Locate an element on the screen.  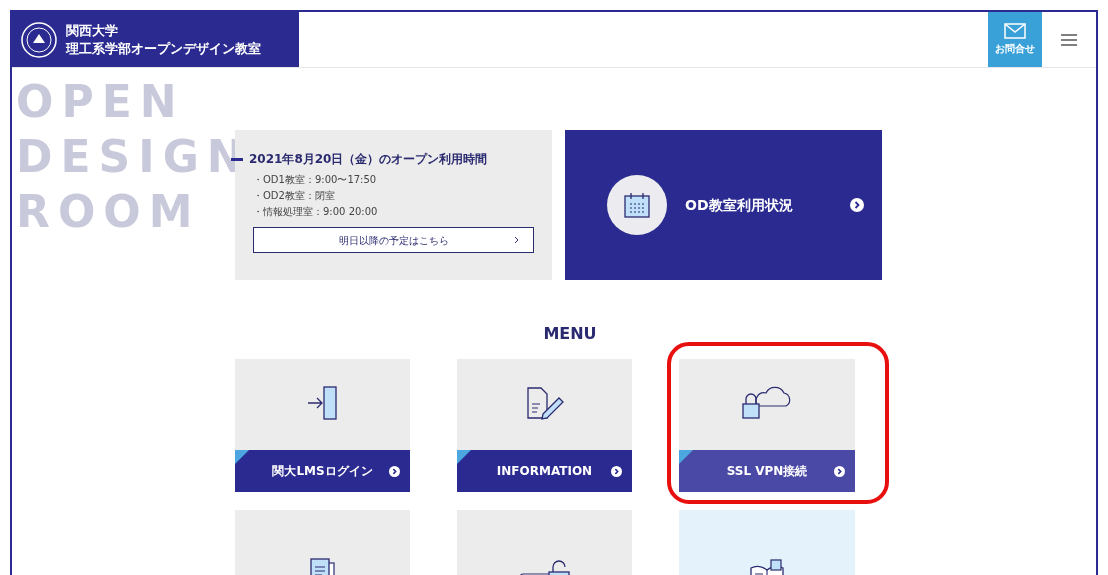
site-logo-banner: 関西大学 理工系学部オープンデザイン教室 is located at coordinates (155, 39).